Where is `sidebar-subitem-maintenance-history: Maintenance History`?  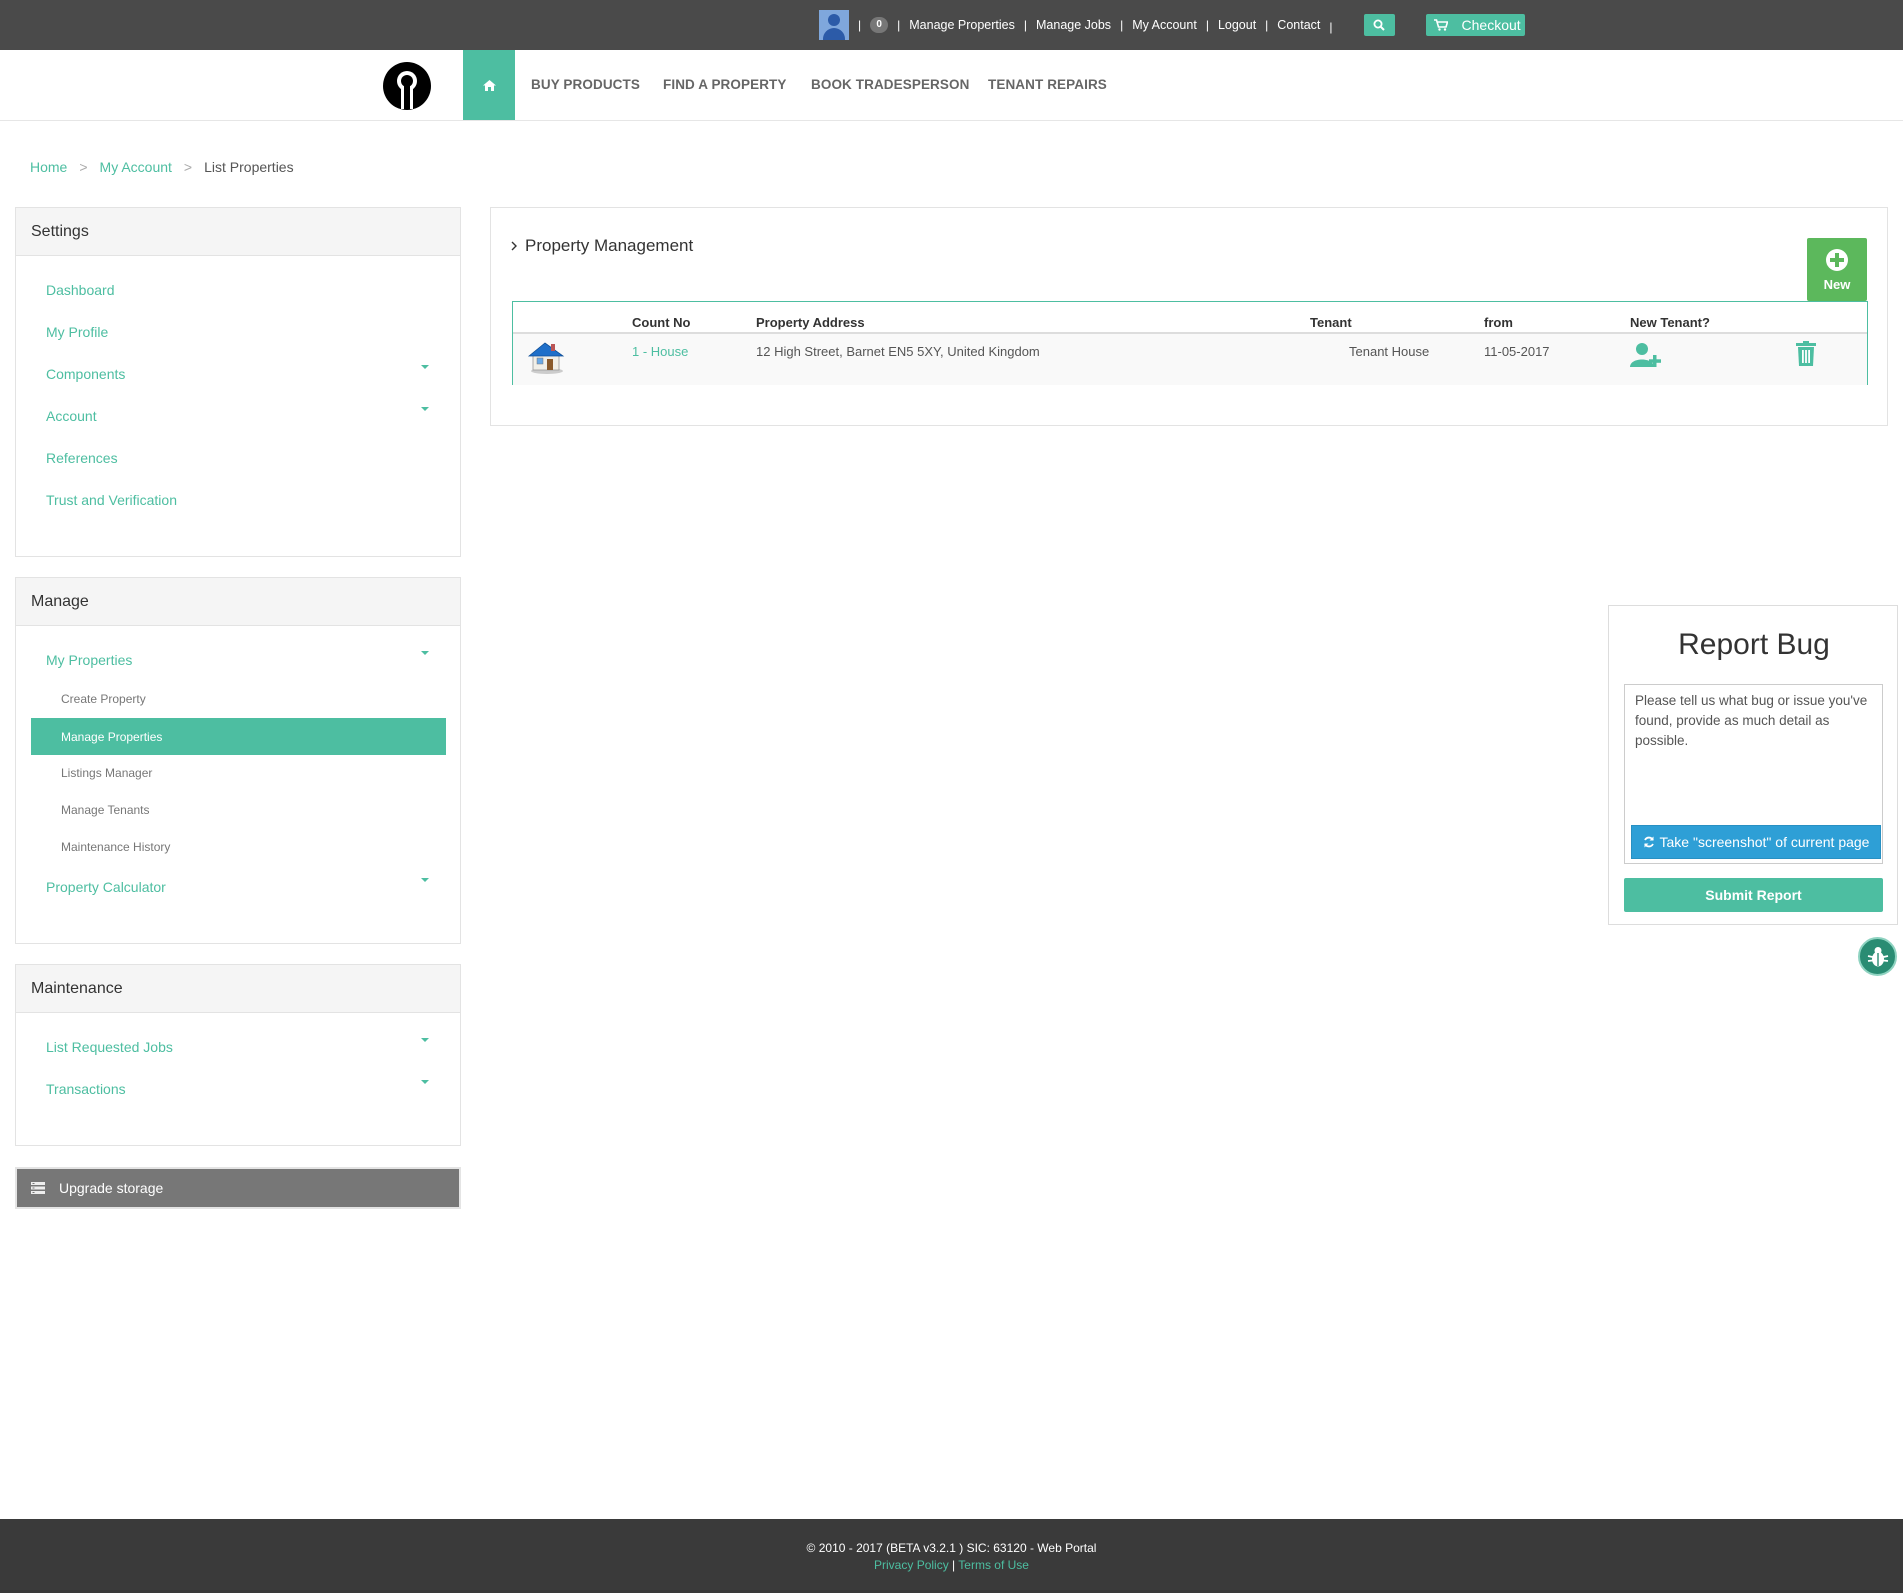
sidebar-subitem-maintenance-history: Maintenance History is located at coordinates (115, 847).